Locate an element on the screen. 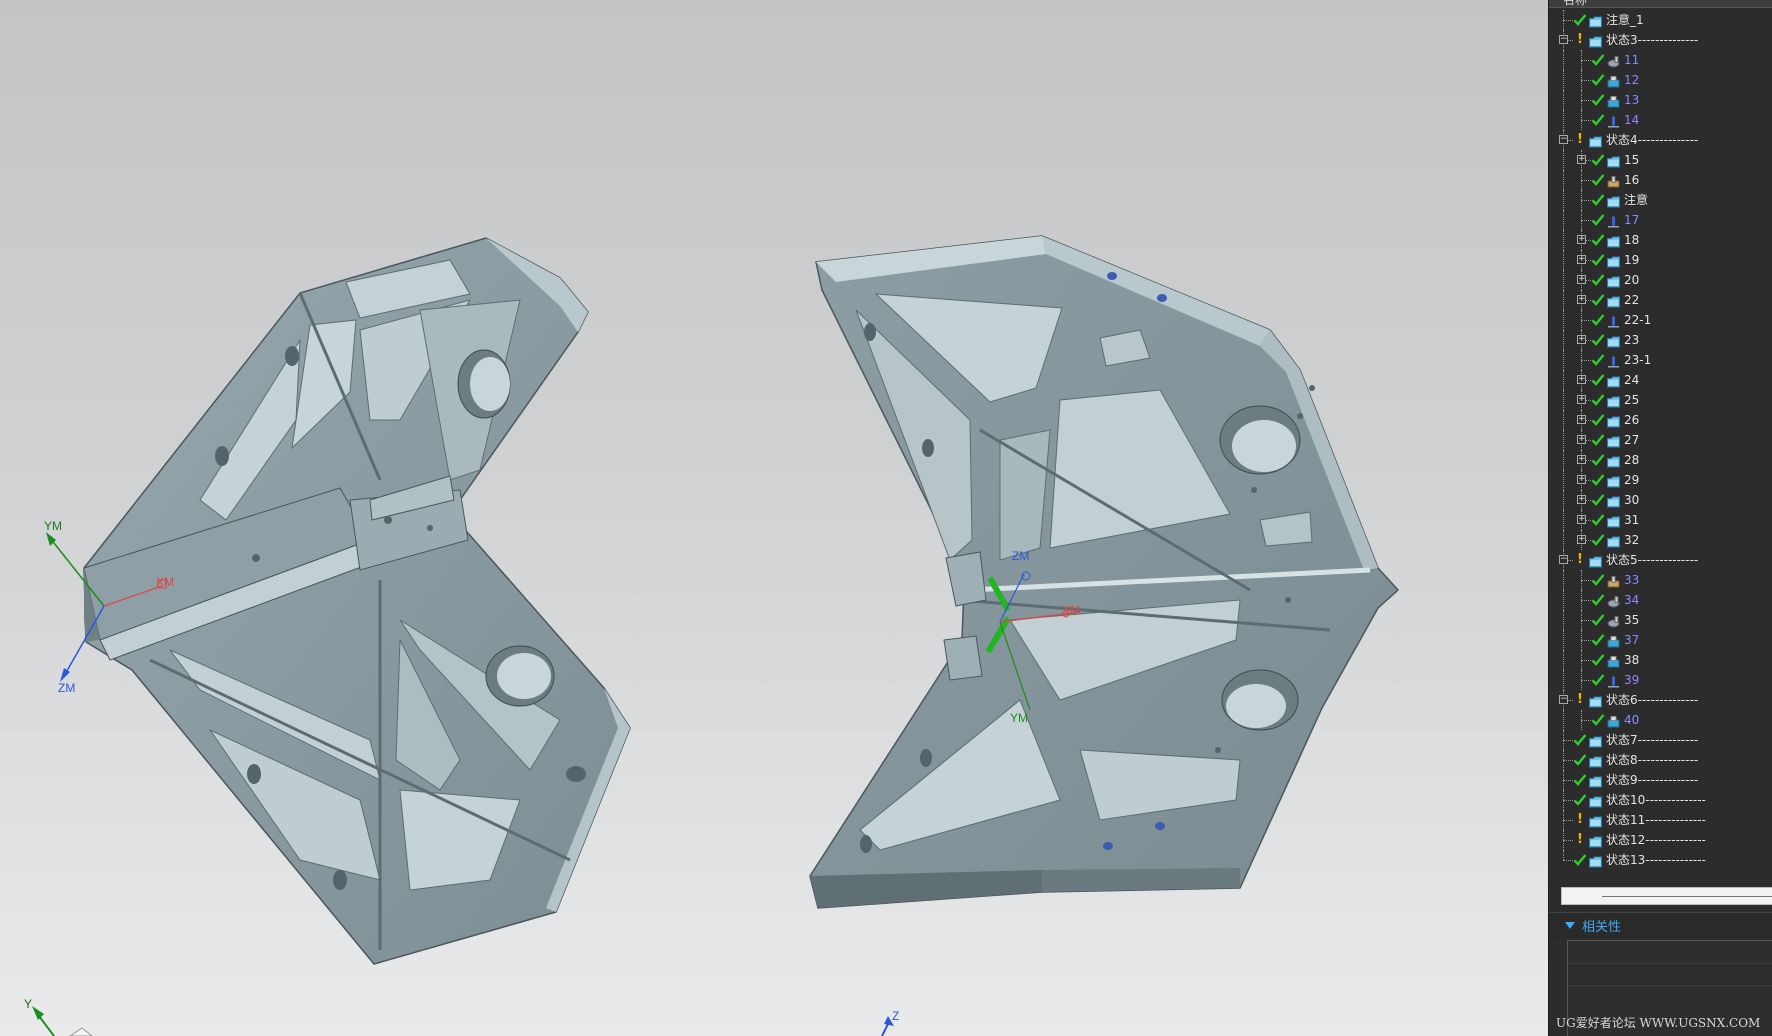 Image resolution: width=1772 pixels, height=1036 pixels. tree-row: ! 状态12-------------- is located at coordinates (1660, 840).